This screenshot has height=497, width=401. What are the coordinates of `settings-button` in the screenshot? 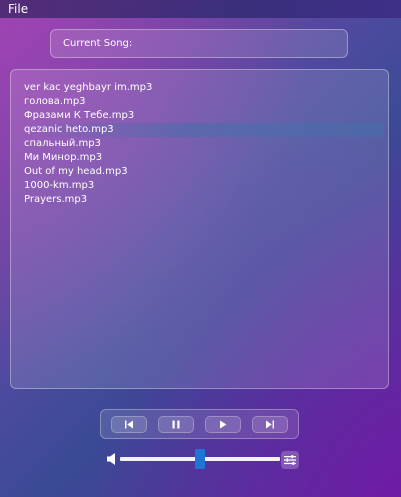 It's located at (290, 460).